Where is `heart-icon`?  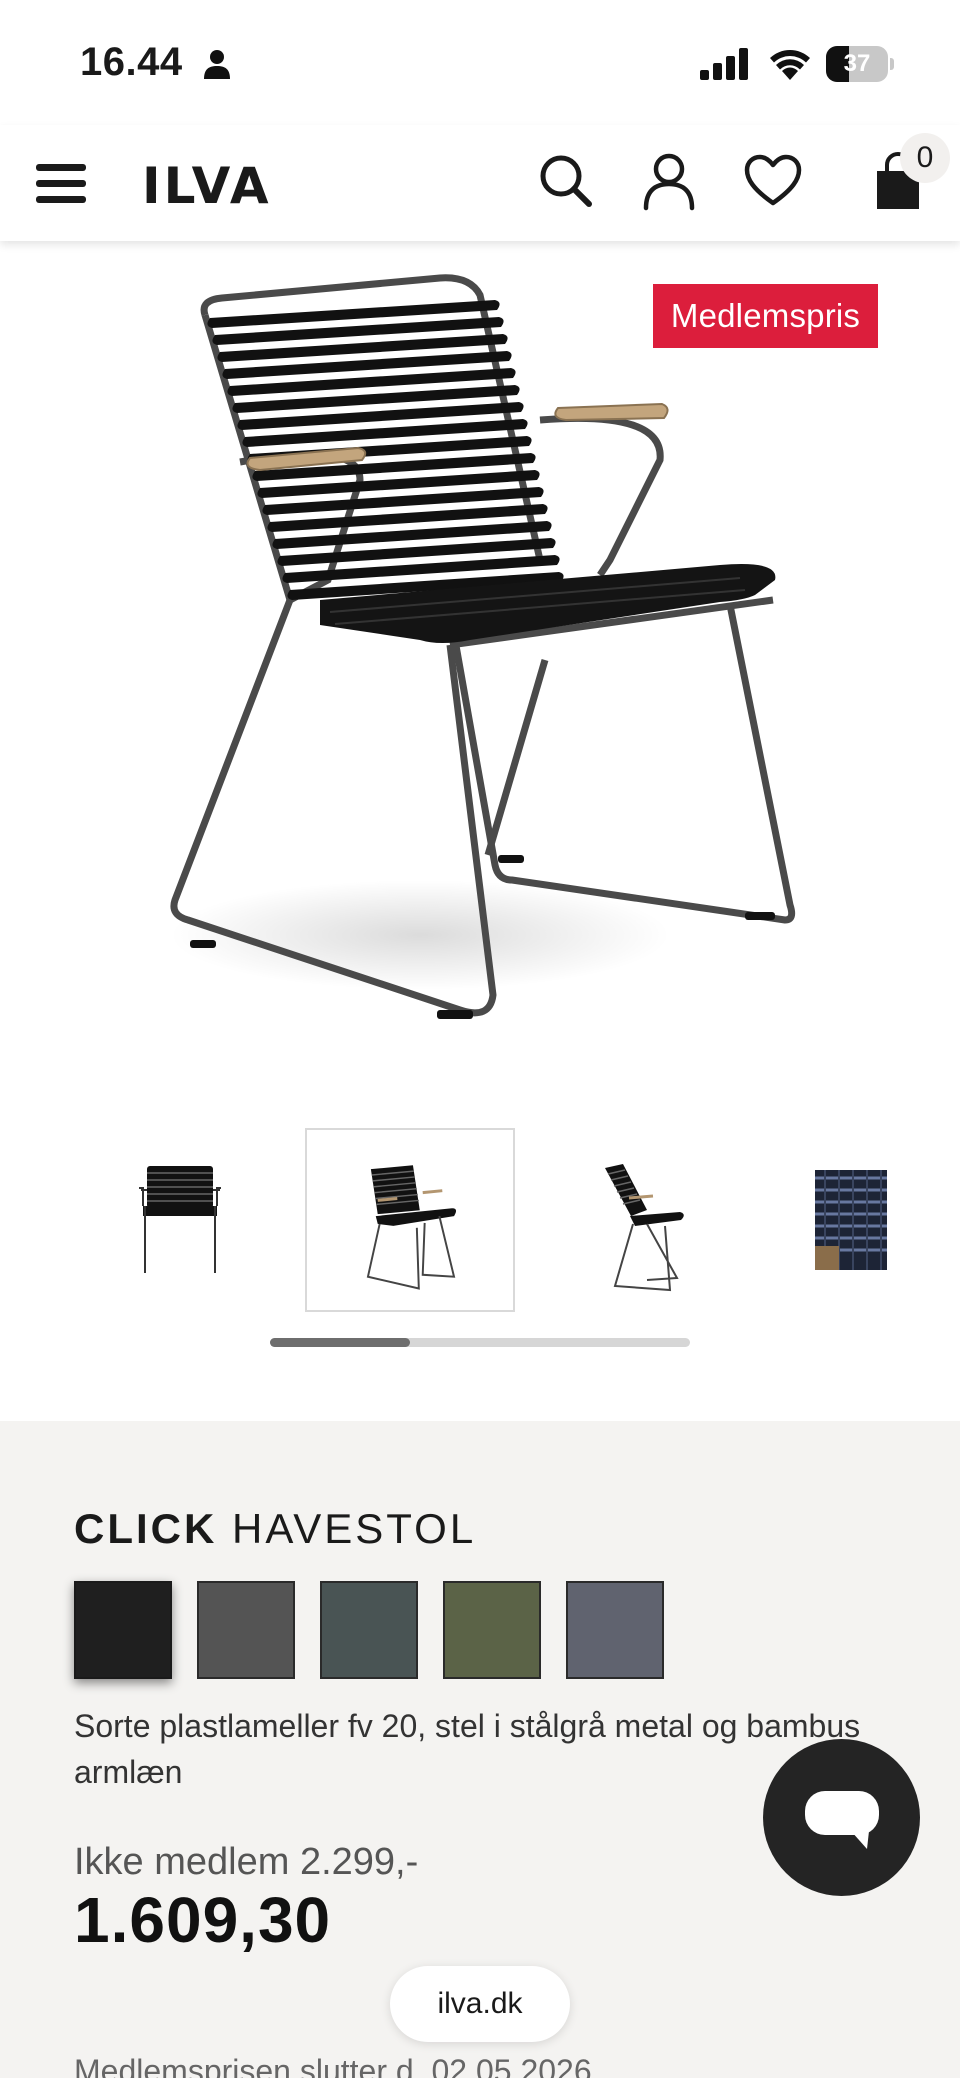 heart-icon is located at coordinates (773, 181).